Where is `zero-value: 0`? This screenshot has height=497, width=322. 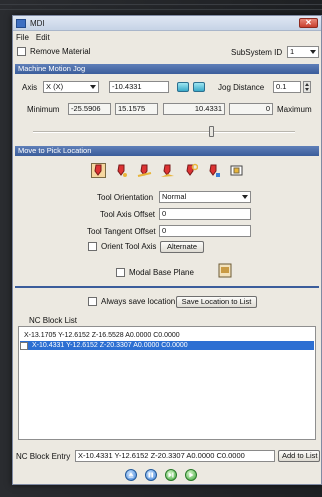 zero-value: 0 is located at coordinates (251, 109).